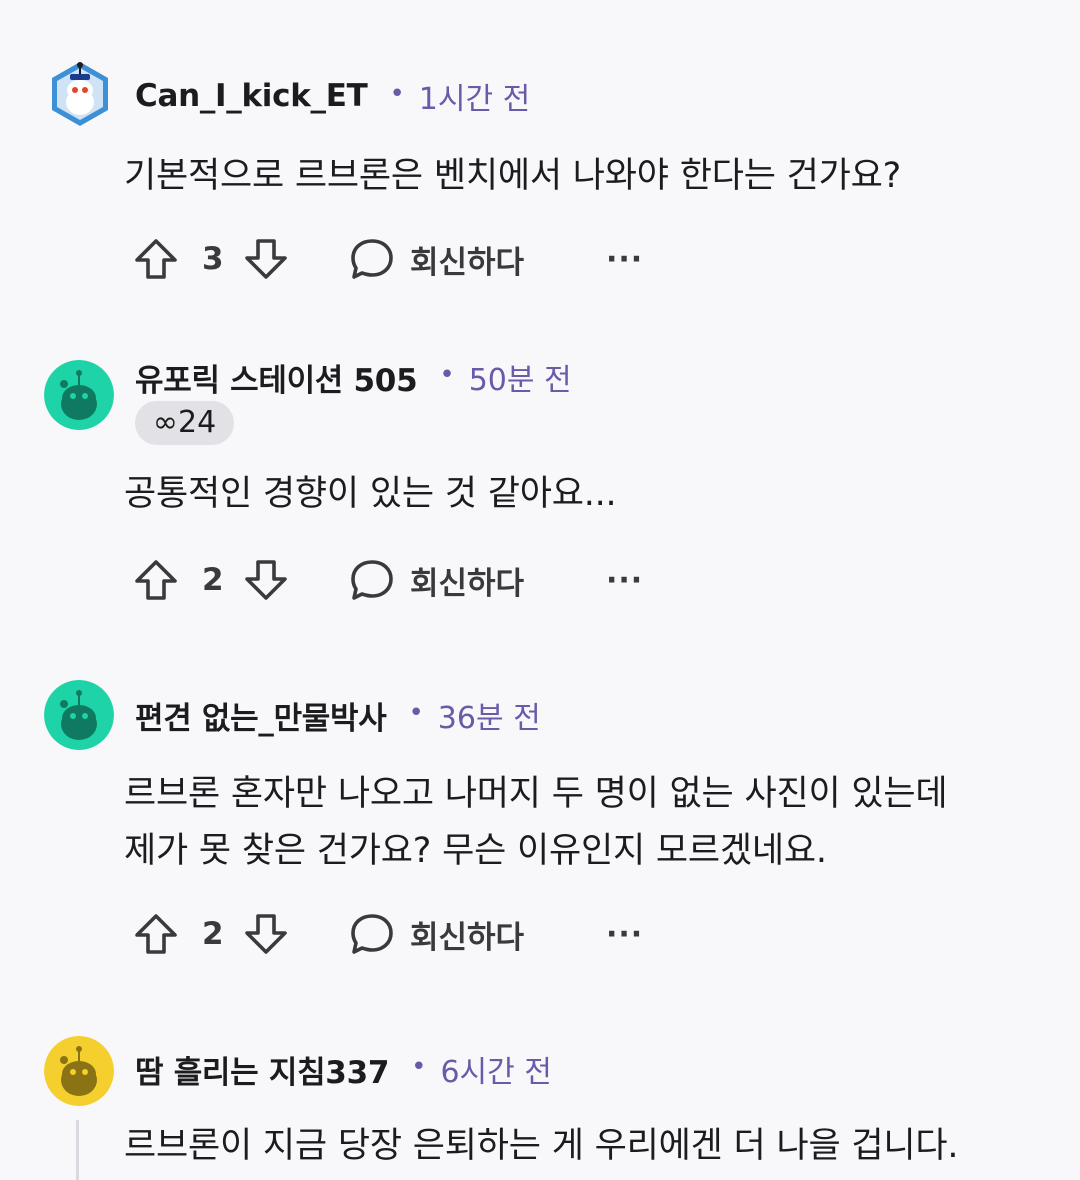 This screenshot has height=1180, width=1080. I want to click on username: Can_I_kick_ET, so click(251, 96).